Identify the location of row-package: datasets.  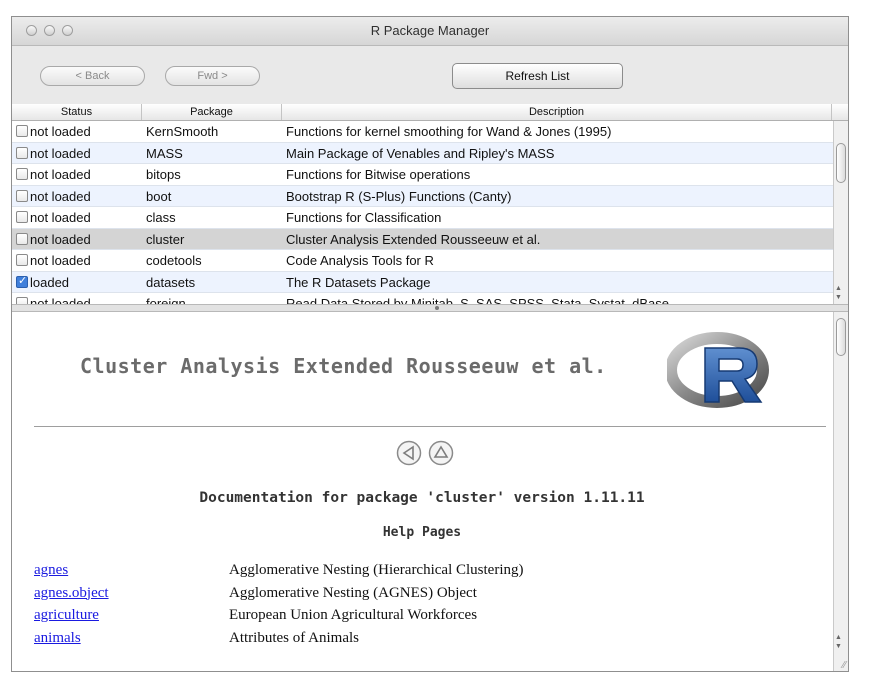
(171, 282).